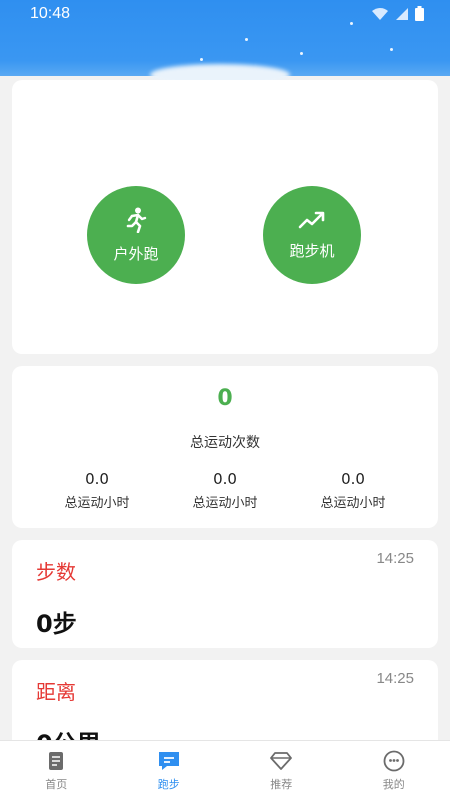 This screenshot has height=800, width=450. Describe the element at coordinates (56, 692) in the screenshot. I see `distance-title: 距离` at that location.